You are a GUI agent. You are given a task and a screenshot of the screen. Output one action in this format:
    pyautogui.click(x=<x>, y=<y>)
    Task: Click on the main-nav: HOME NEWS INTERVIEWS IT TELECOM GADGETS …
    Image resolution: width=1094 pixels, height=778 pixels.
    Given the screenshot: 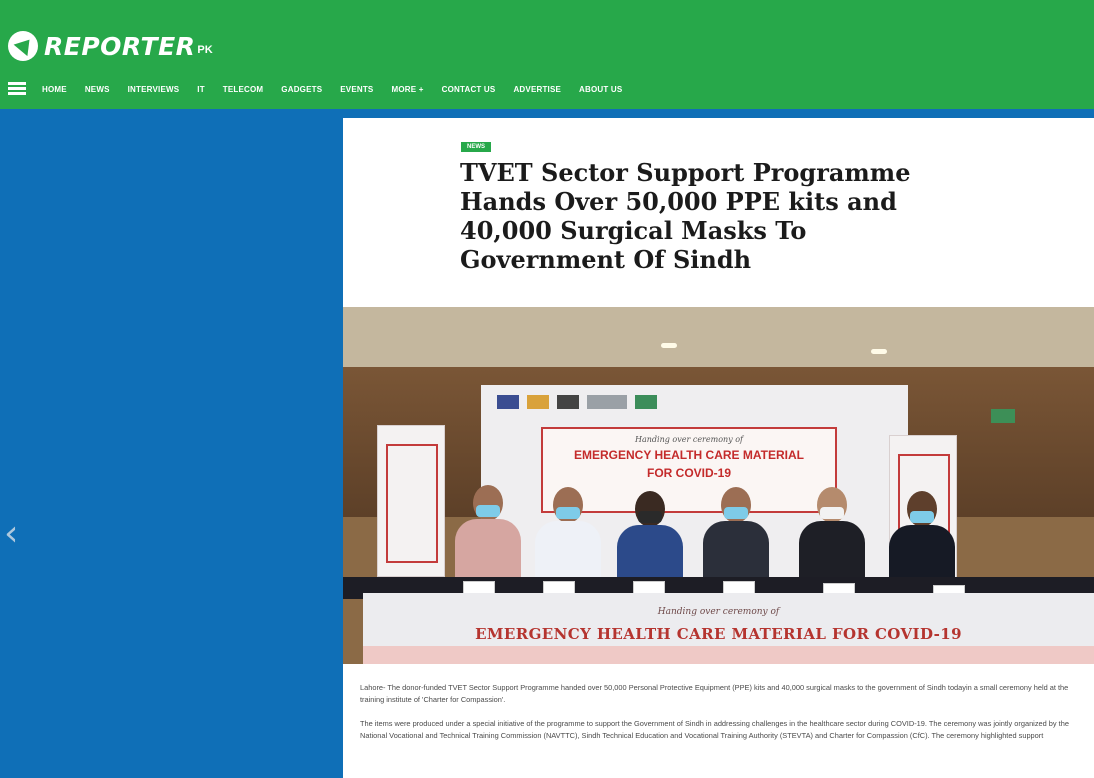 What is the action you would take?
    pyautogui.click(x=324, y=89)
    